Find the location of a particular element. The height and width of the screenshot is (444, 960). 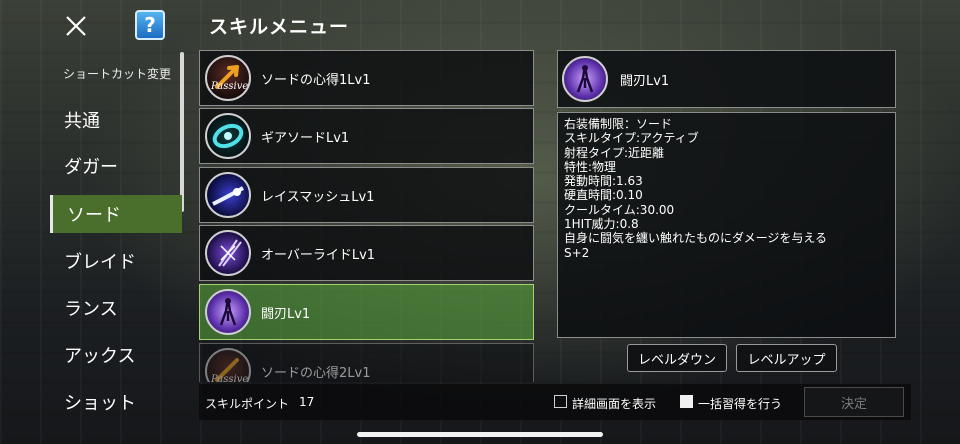

stiff-time: 硬直時間:0.10 is located at coordinates (603, 195).